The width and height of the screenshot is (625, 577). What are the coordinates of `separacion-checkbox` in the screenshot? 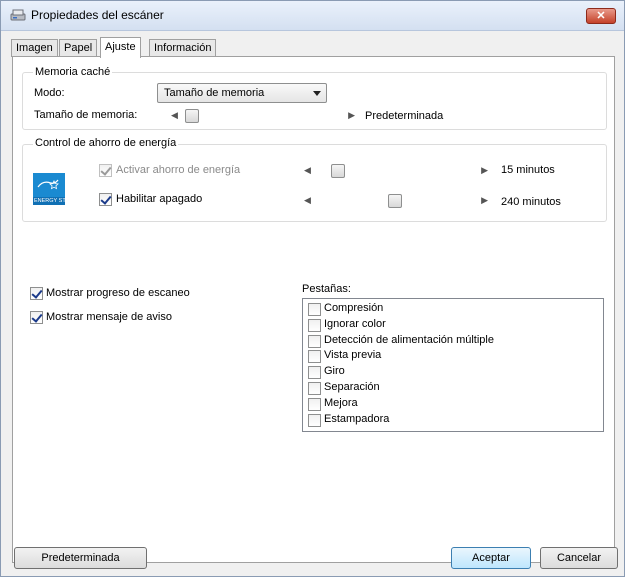 It's located at (314, 388).